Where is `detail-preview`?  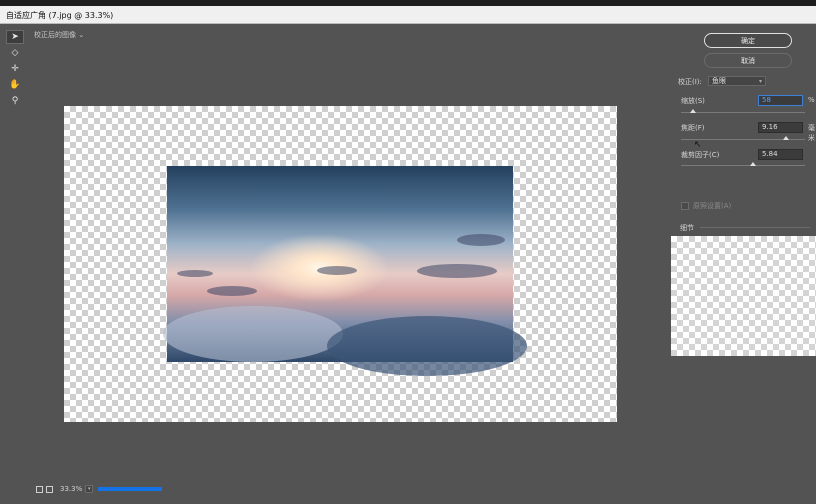
detail-preview is located at coordinates (743, 296).